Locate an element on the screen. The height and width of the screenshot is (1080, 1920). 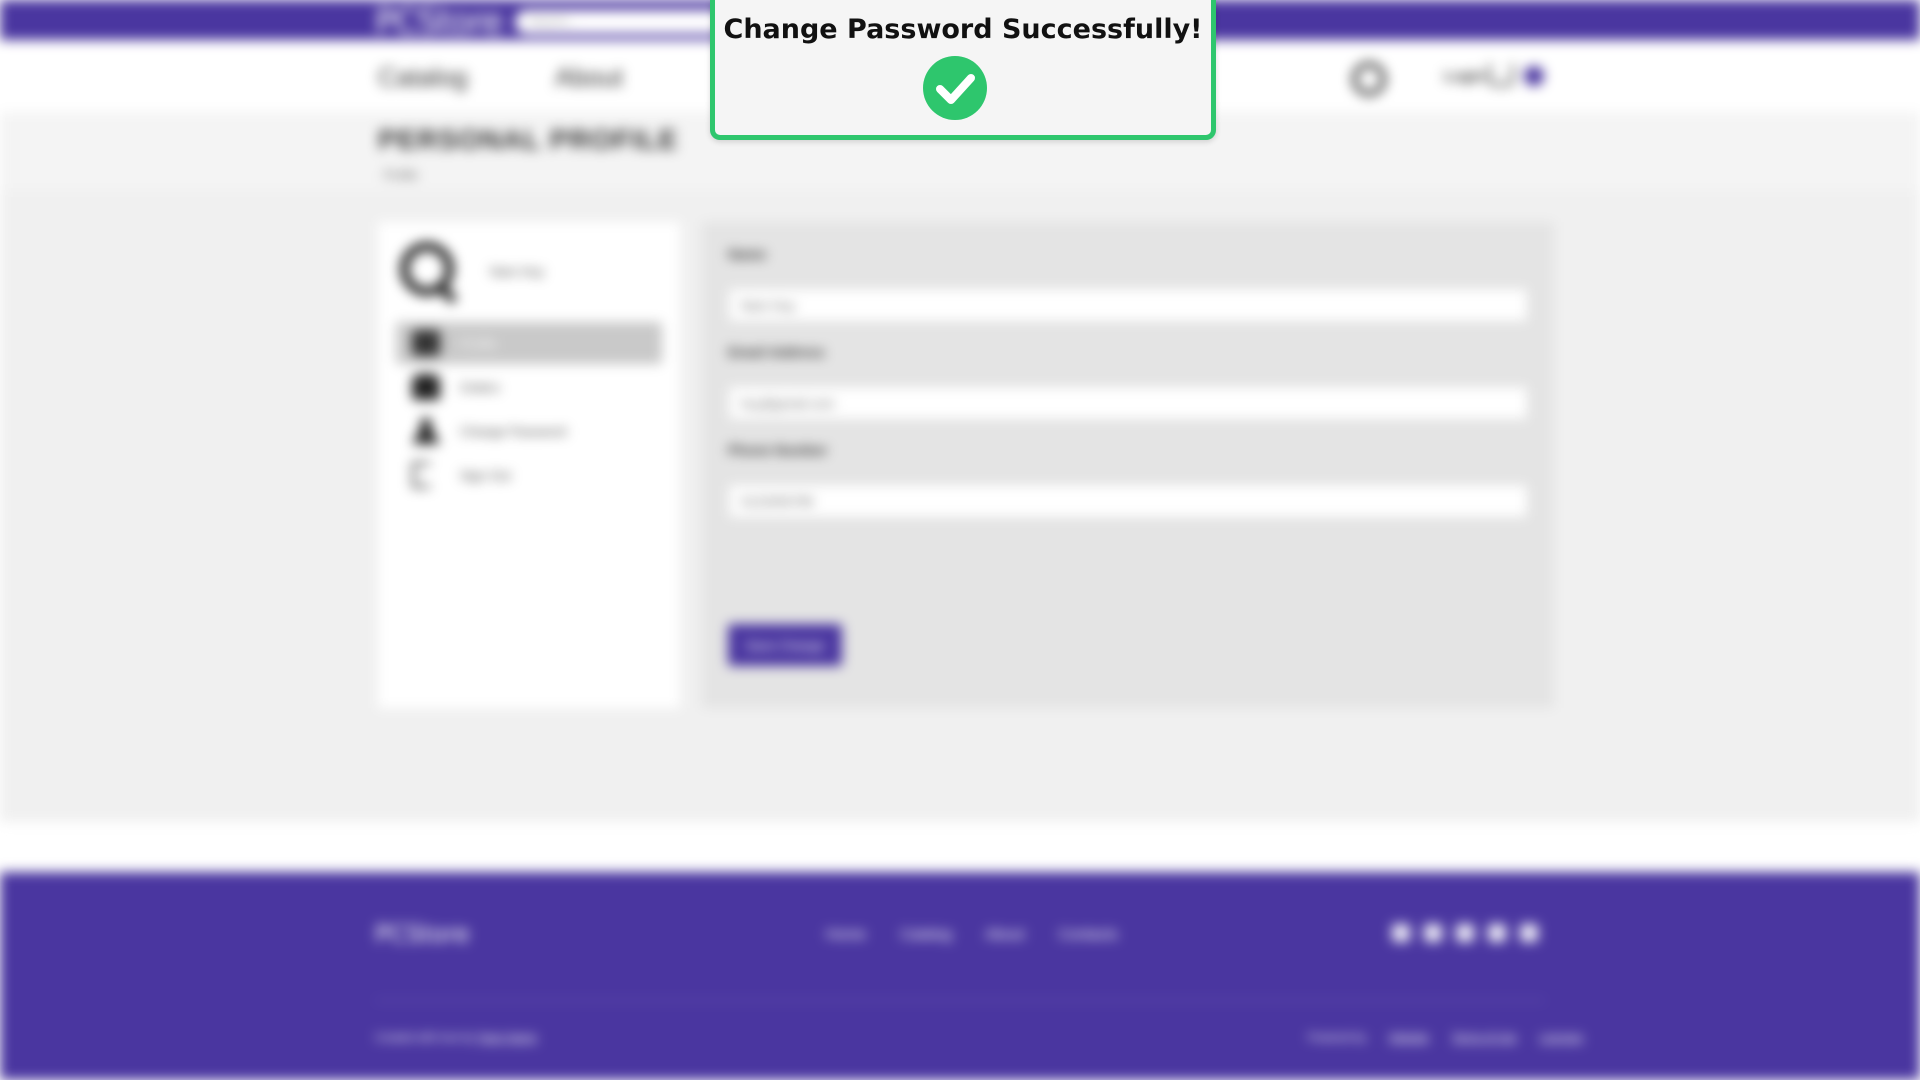
toast-message: Change Password Successfully! is located at coordinates (963, 29).